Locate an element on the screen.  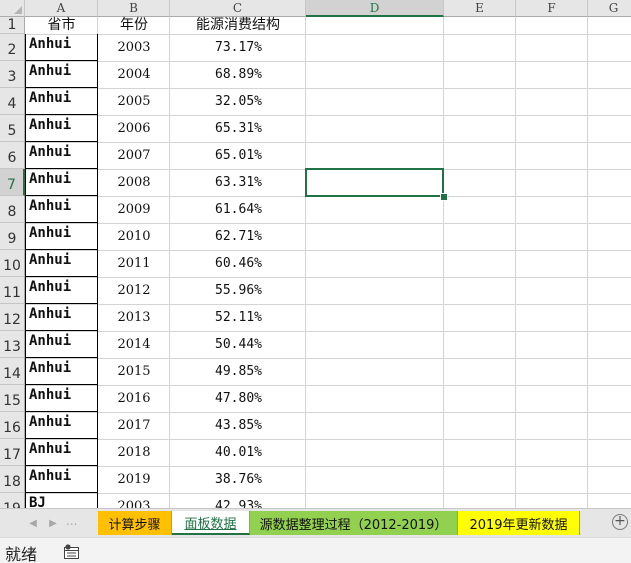
column-header-d: D is located at coordinates (375, 8).